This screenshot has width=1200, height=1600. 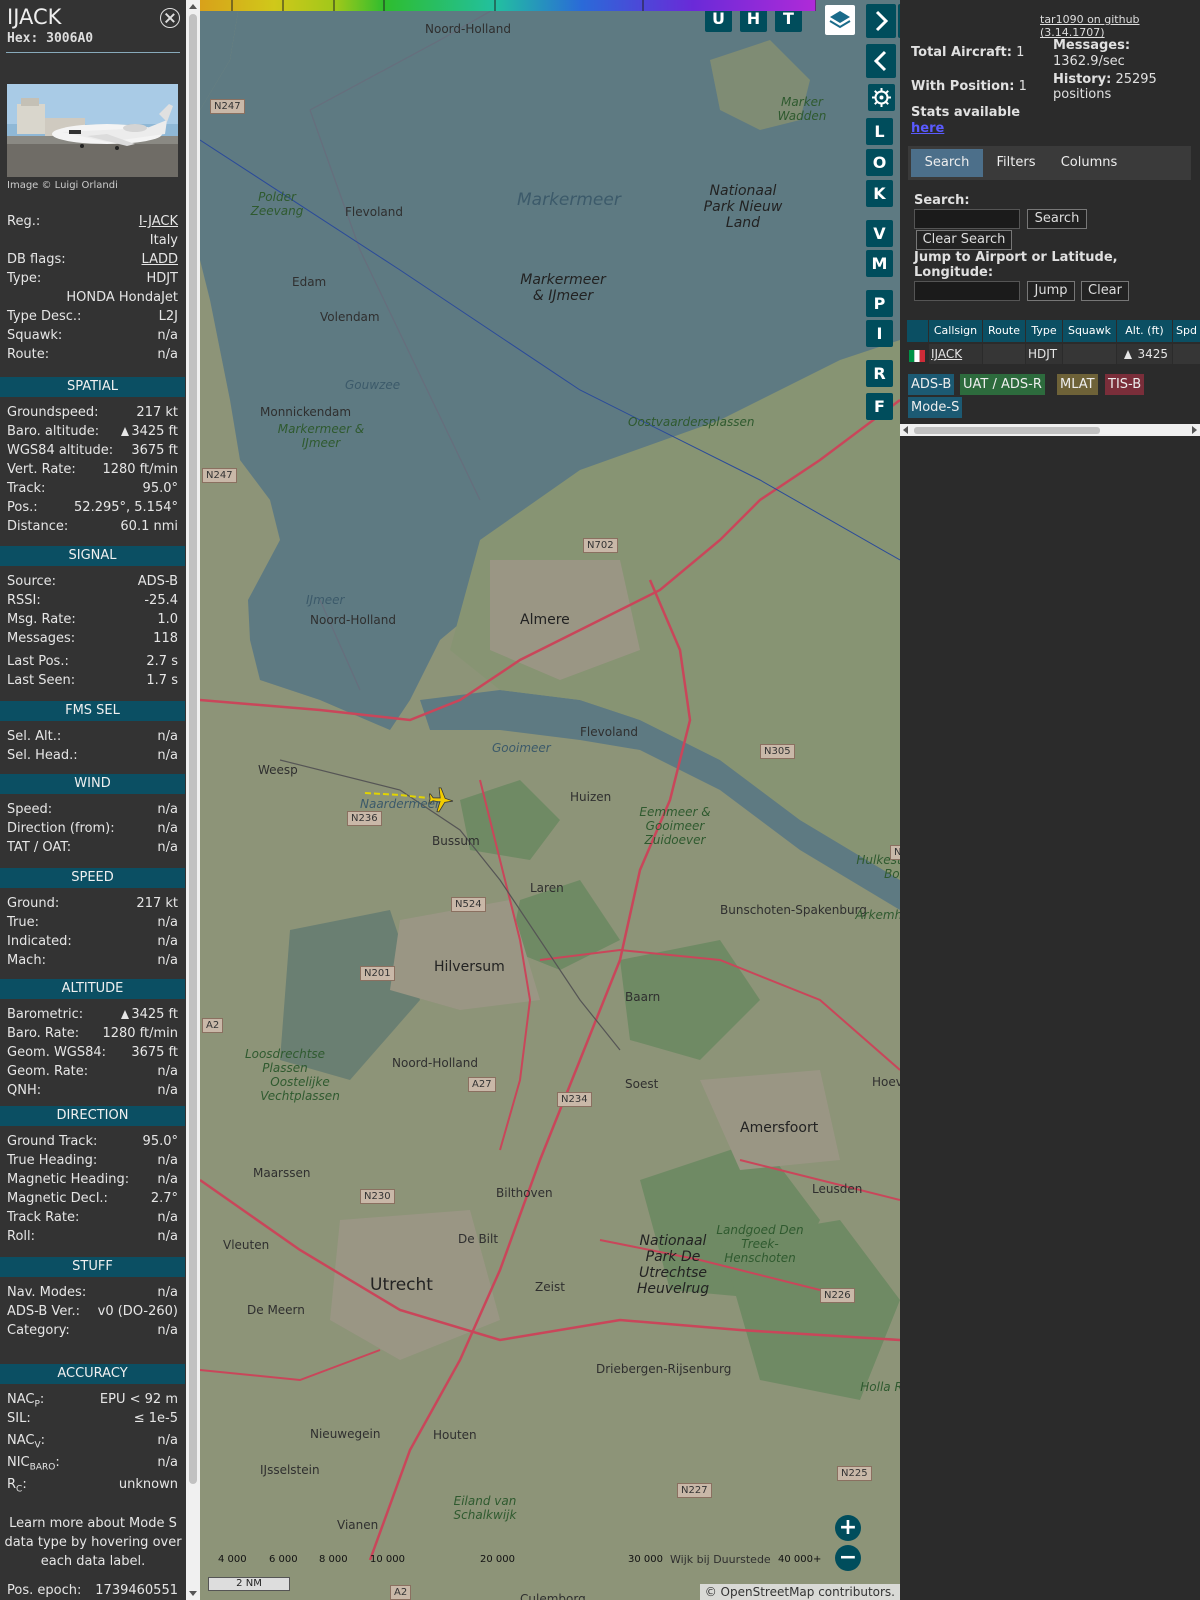 What do you see at coordinates (947, 163) in the screenshot?
I see `tab-search: Search` at bounding box center [947, 163].